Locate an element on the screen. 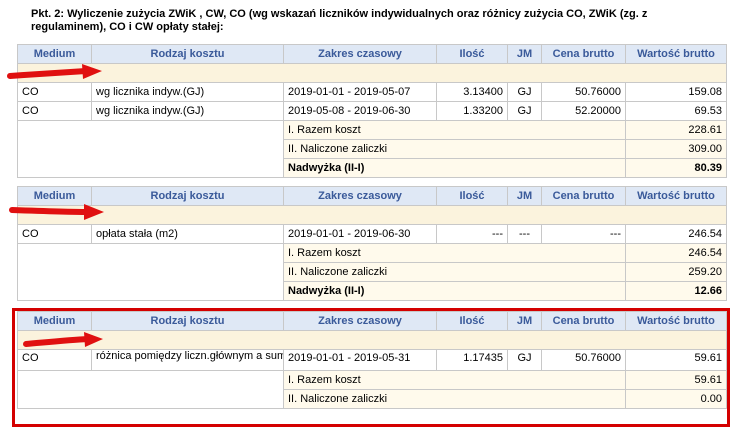 The height and width of the screenshot is (441, 740). cell-rodzaj: opłata stała (m2) is located at coordinates (187, 234).